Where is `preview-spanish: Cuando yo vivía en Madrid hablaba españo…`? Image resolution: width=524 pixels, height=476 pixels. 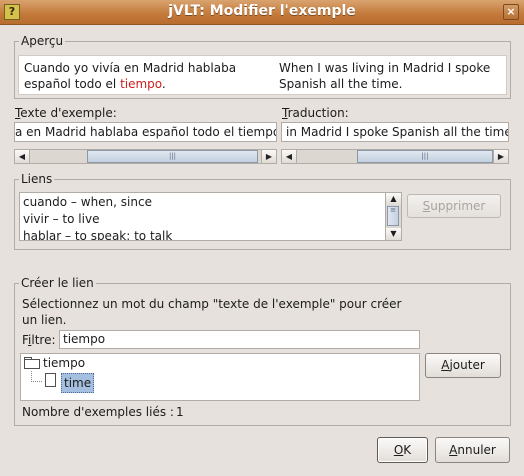
preview-spanish: Cuando yo vivía en Madrid hablaba españo… is located at coordinates (130, 76).